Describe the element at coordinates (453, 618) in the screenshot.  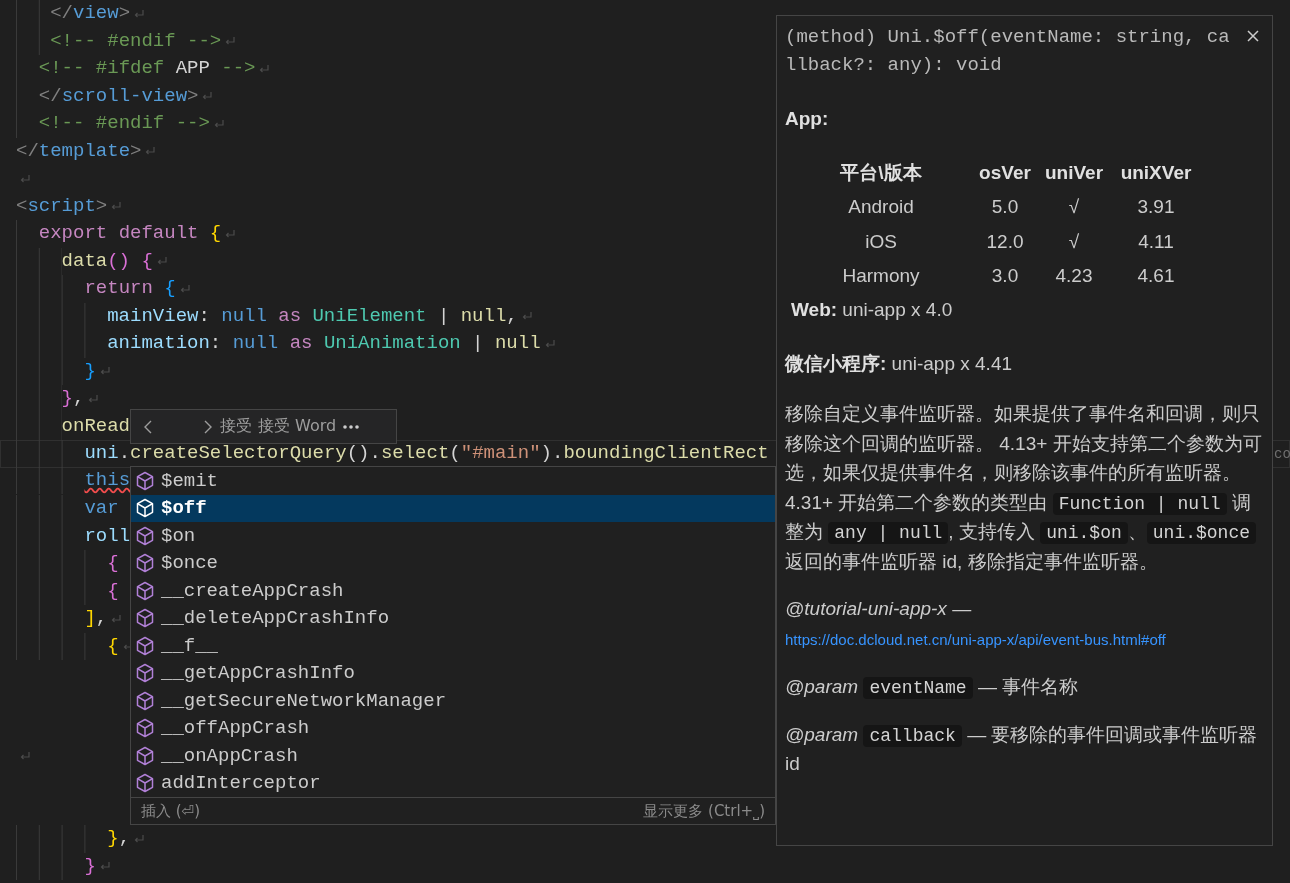
I see `suggestion-item: __deleteAppCrashInfo` at that location.